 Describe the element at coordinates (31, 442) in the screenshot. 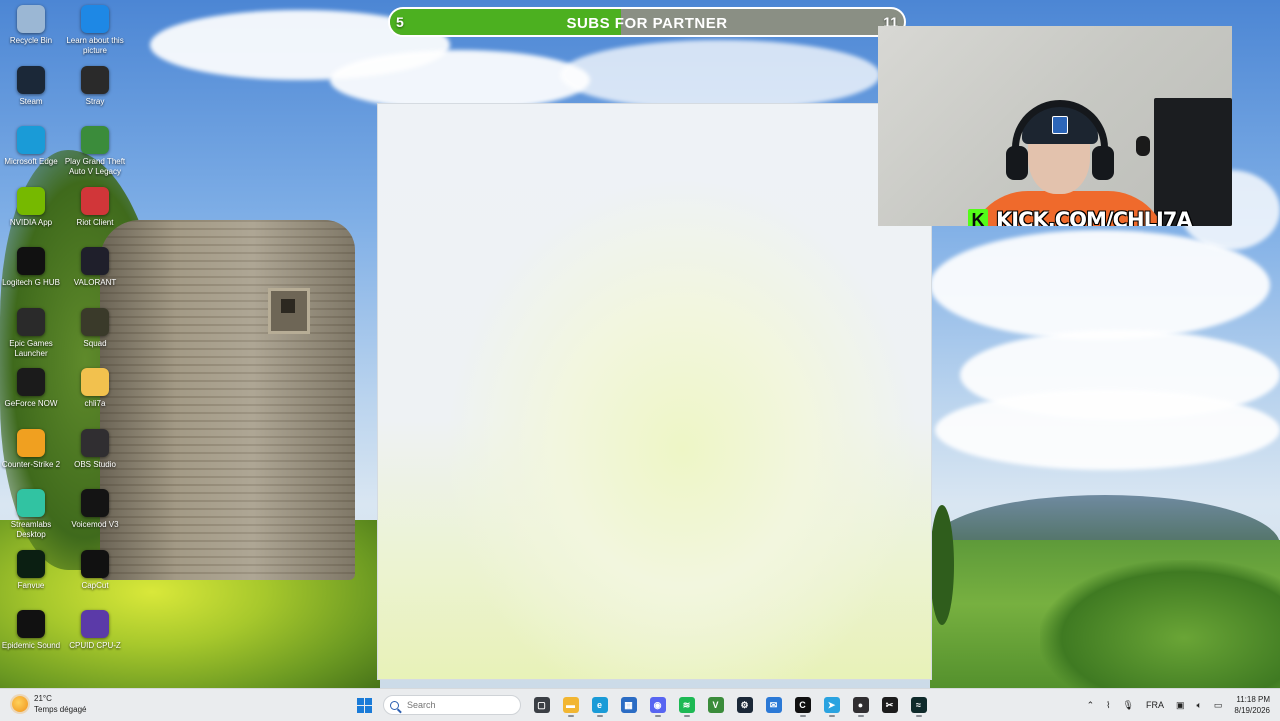

I see `cs-icon` at that location.